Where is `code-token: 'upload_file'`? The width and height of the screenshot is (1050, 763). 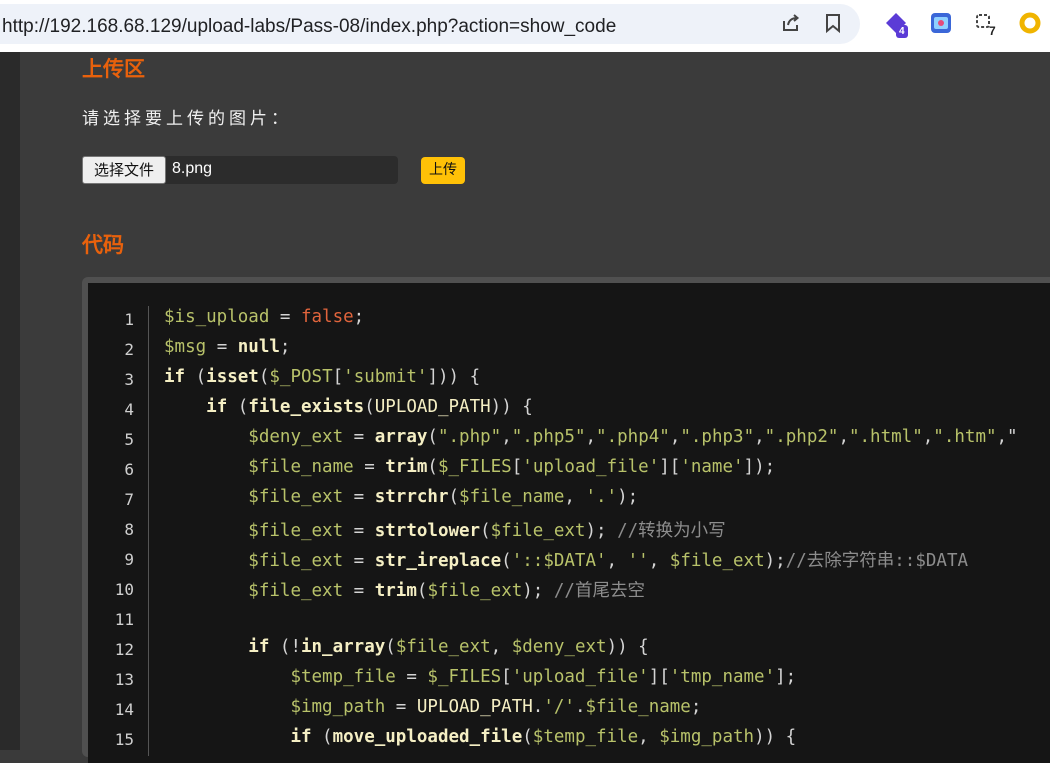
code-token: 'upload_file' is located at coordinates (580, 677).